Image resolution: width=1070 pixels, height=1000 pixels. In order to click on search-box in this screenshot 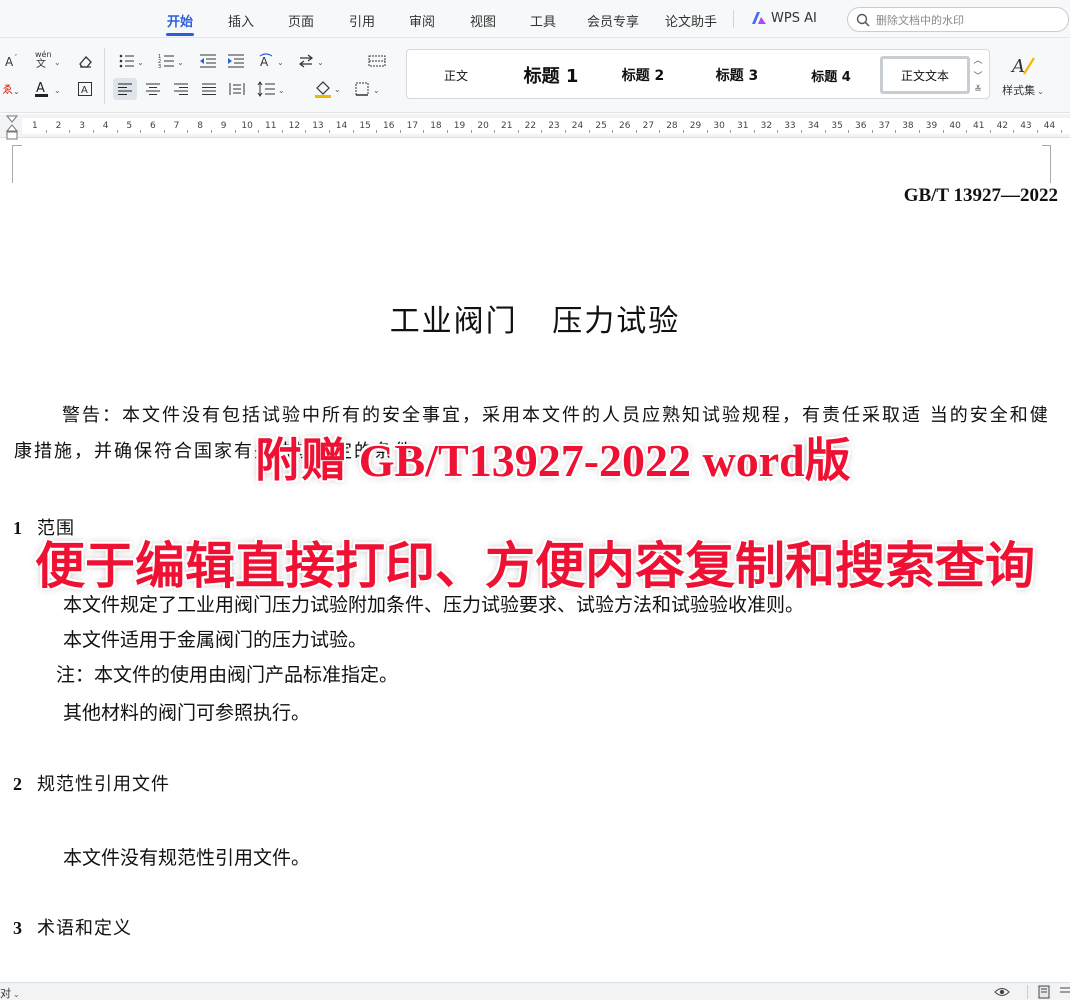, I will do `click(958, 19)`.